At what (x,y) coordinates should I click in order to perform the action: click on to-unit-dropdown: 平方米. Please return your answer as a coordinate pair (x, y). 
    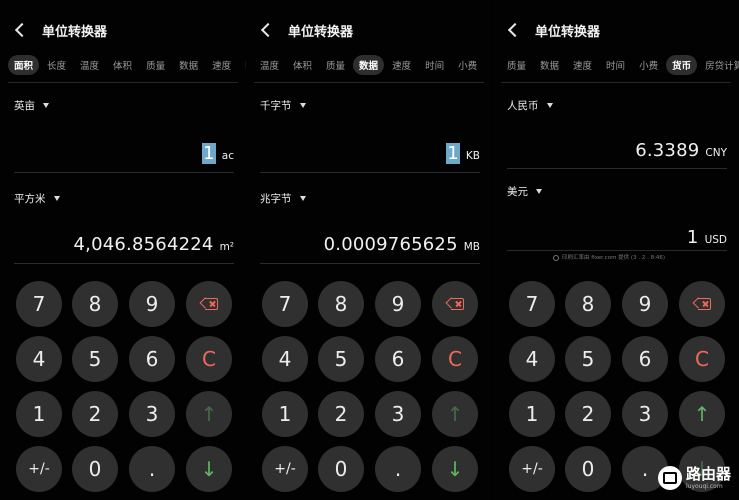
    Looking at the image, I should click on (37, 198).